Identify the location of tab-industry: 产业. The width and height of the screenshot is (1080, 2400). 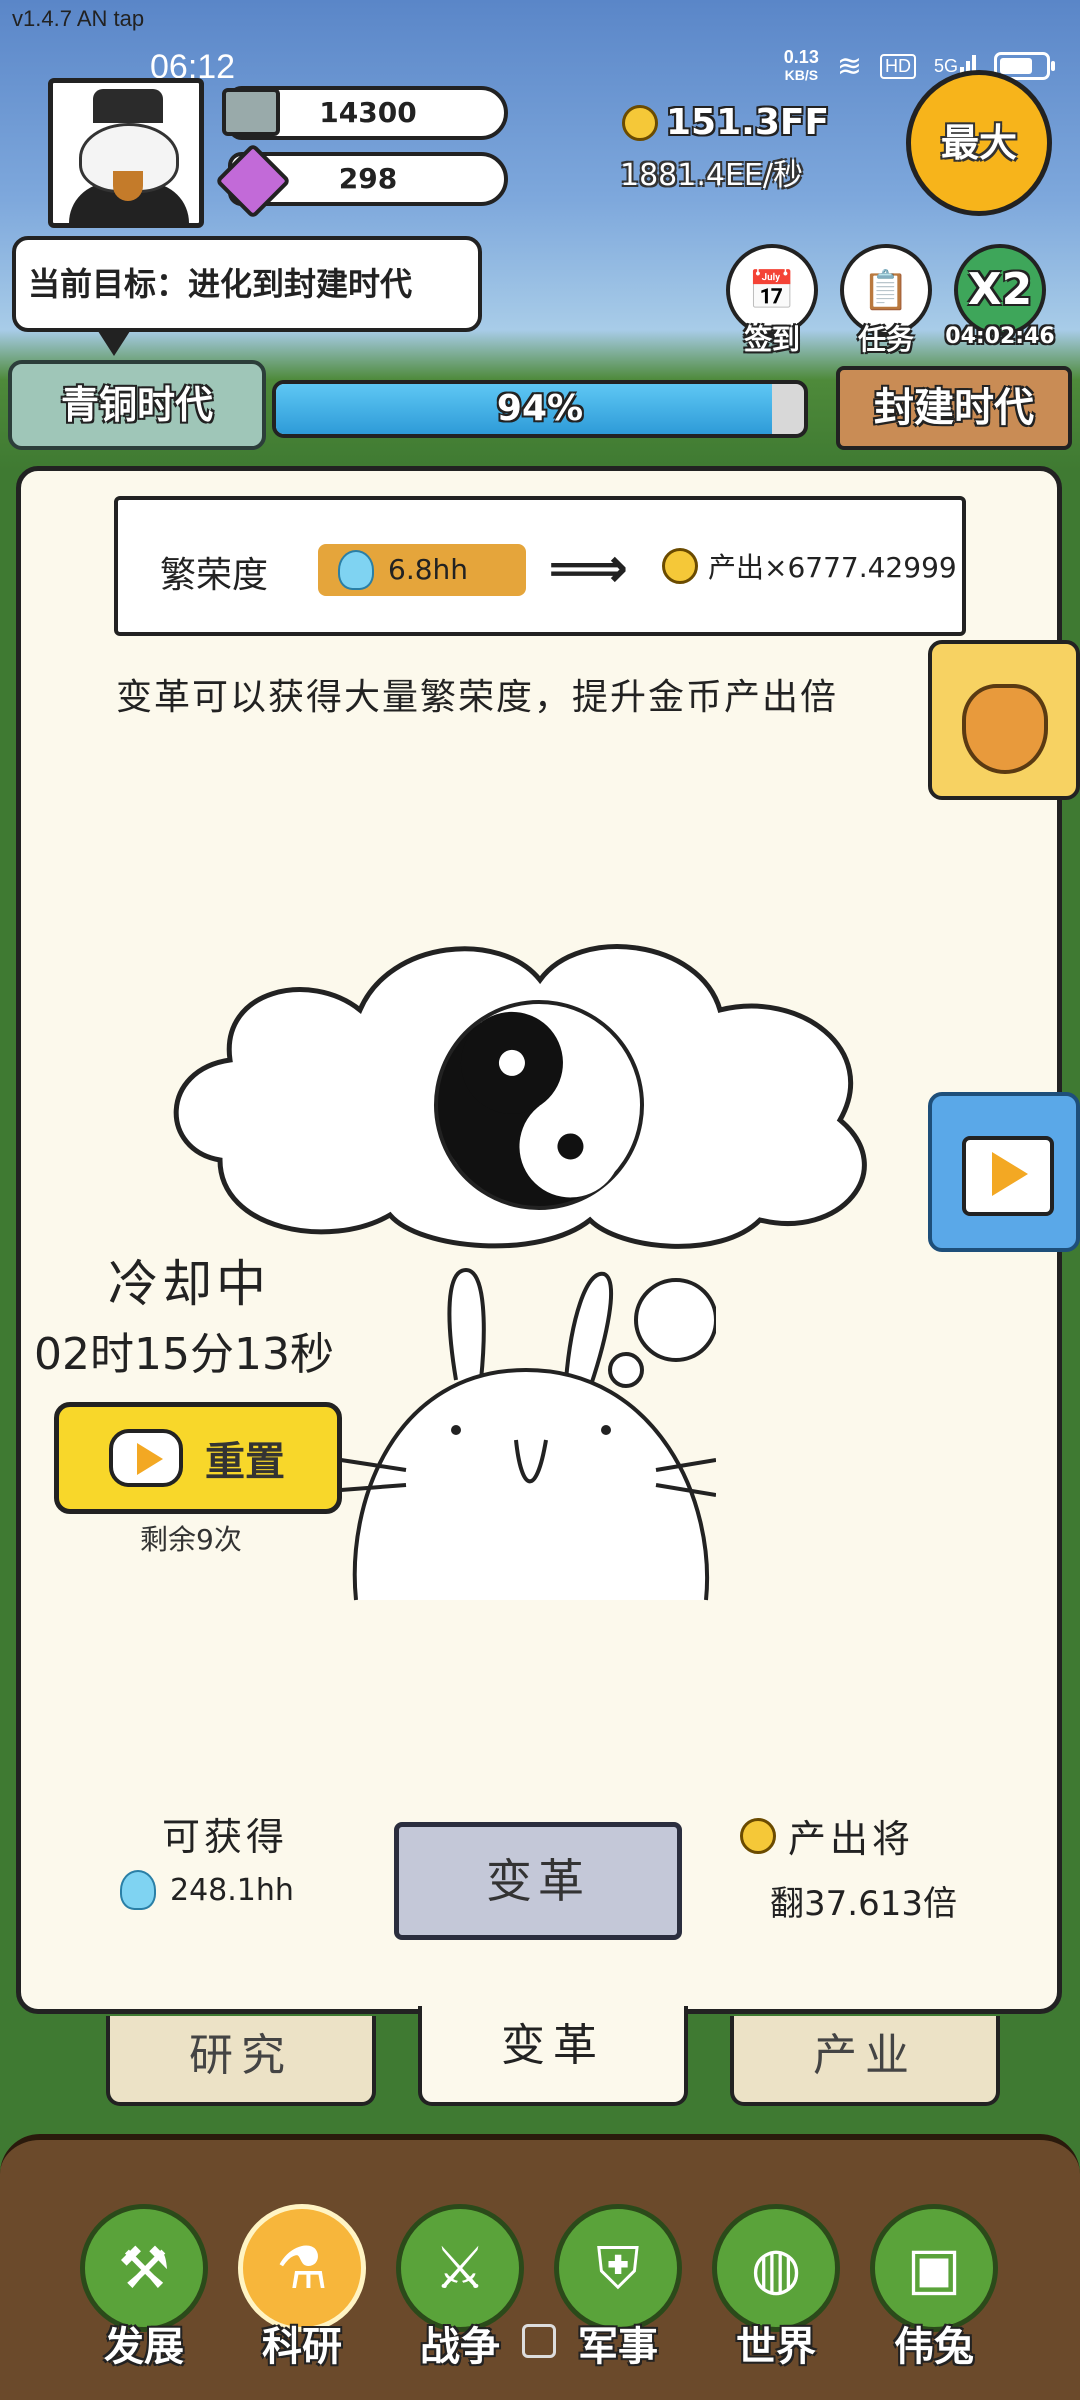
(865, 2061).